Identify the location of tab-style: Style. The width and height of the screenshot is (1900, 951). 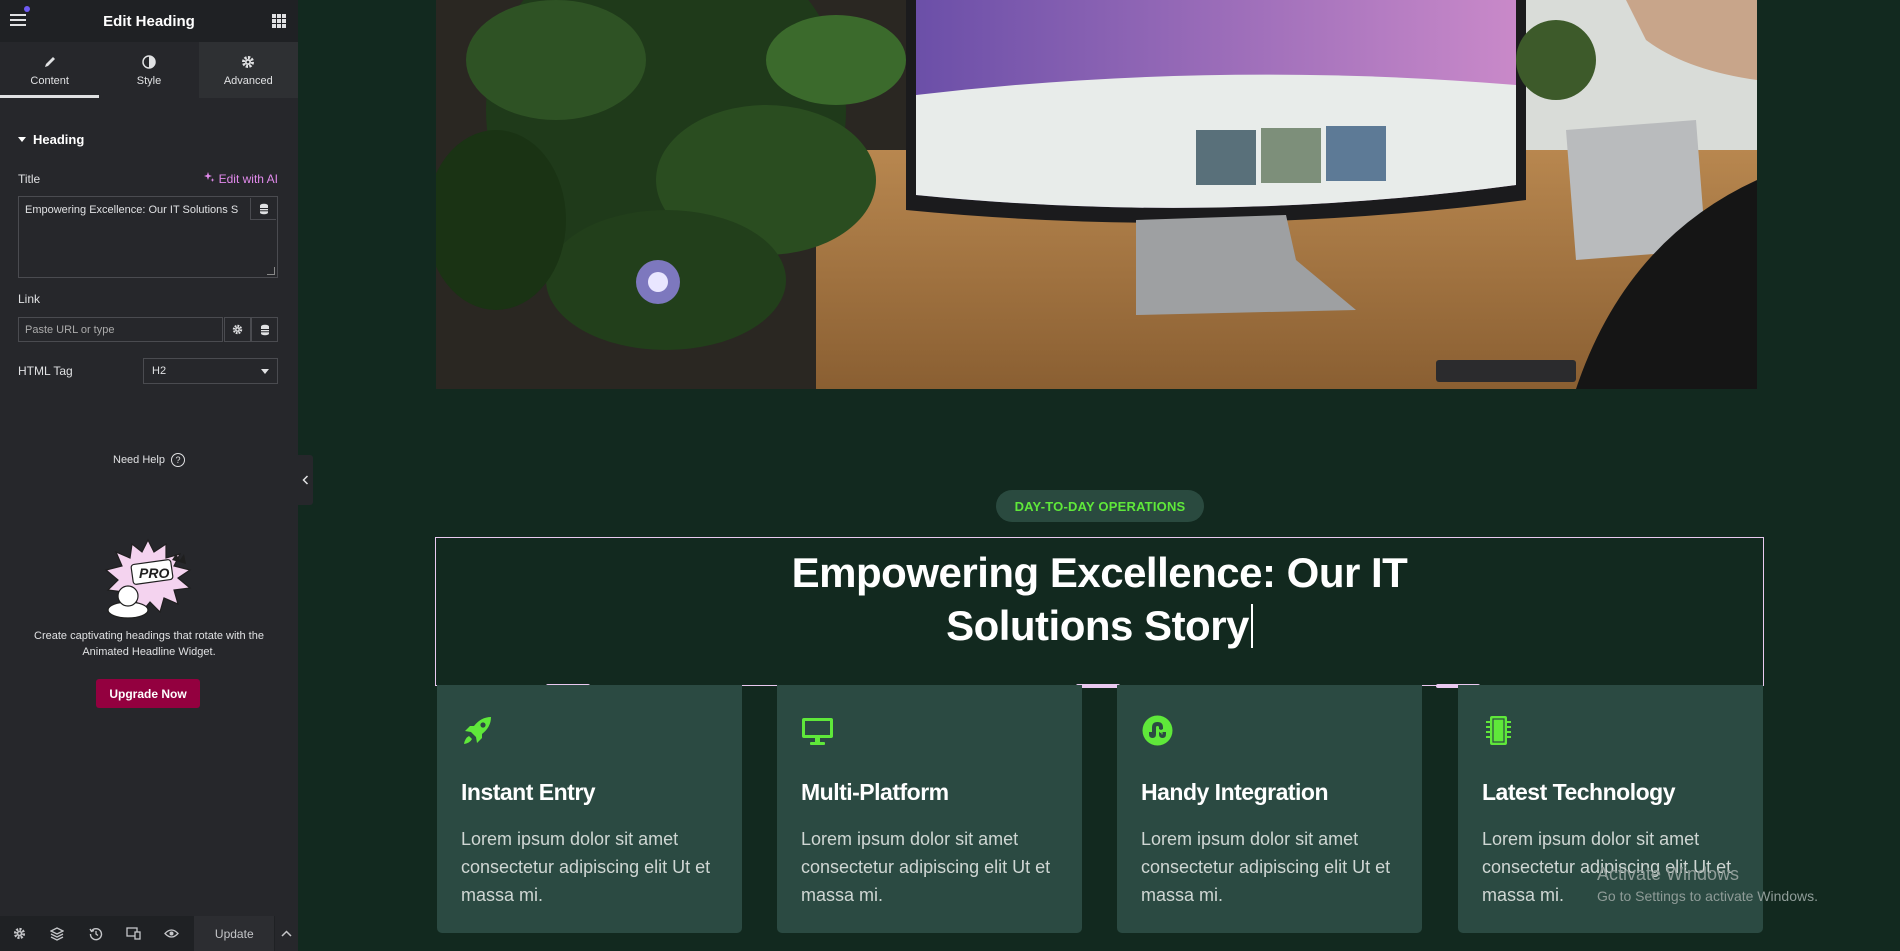
(149, 70).